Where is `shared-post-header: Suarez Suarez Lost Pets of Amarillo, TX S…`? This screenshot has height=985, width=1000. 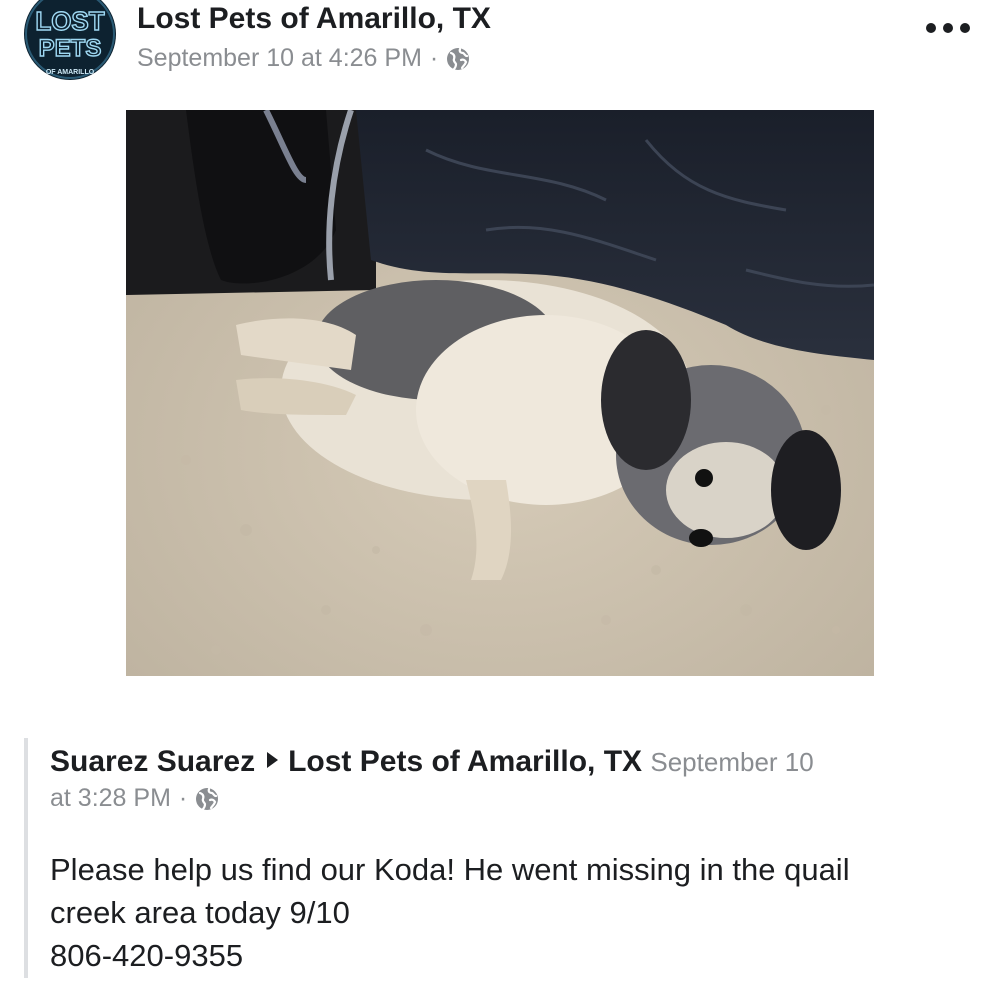
shared-post-header: Suarez Suarez Lost Pets of Amarillo, TX S… is located at coordinates (505, 762).